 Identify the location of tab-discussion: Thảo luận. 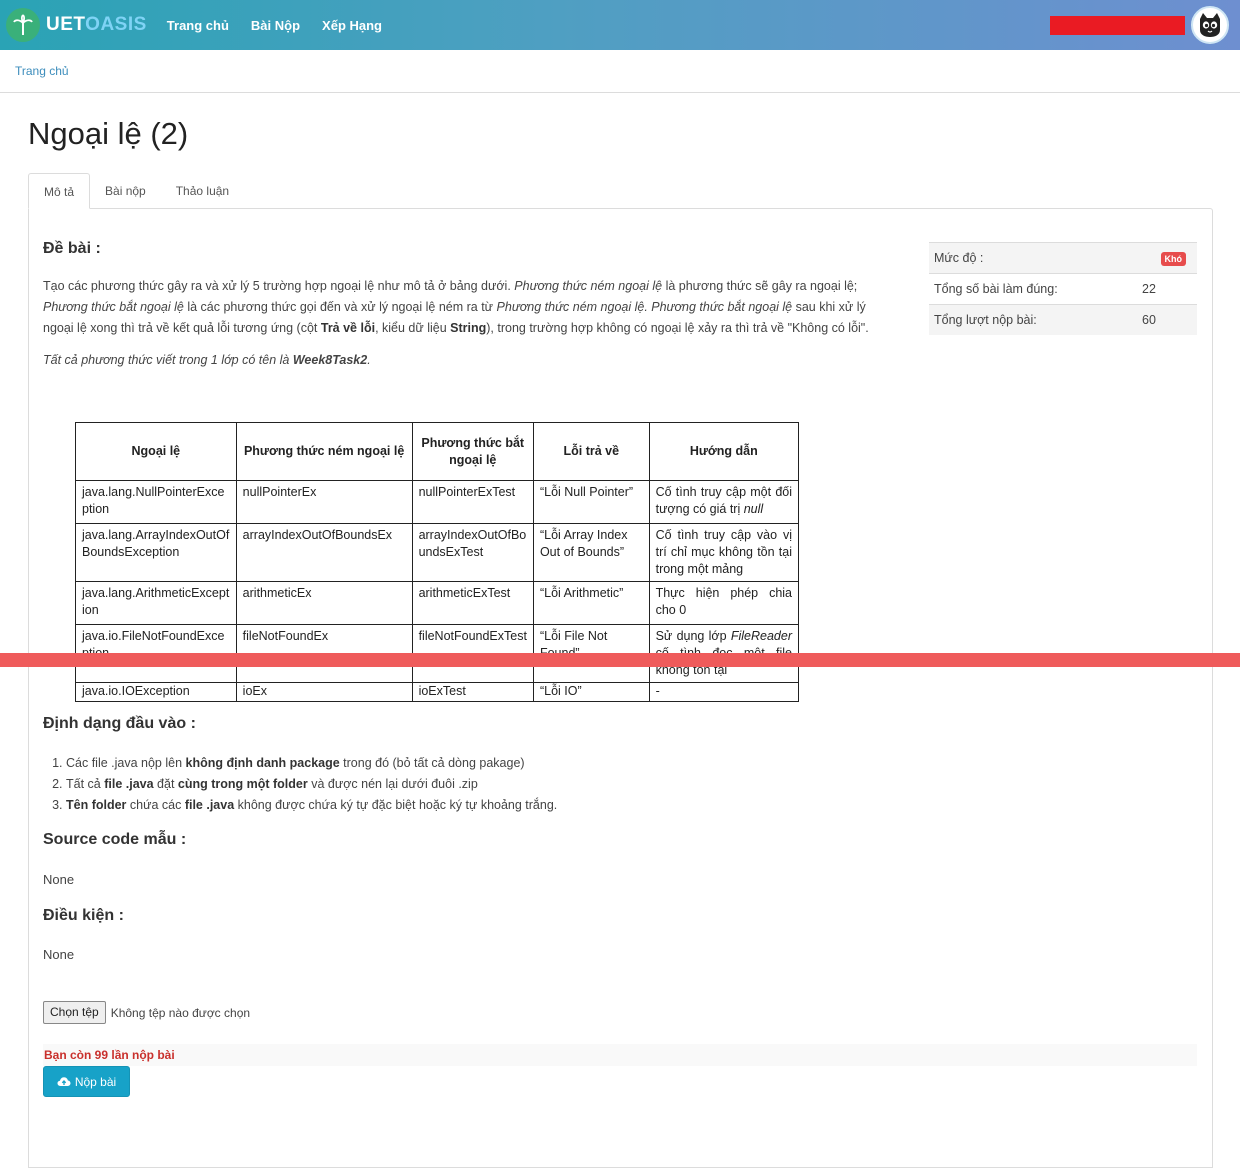
(202, 191).